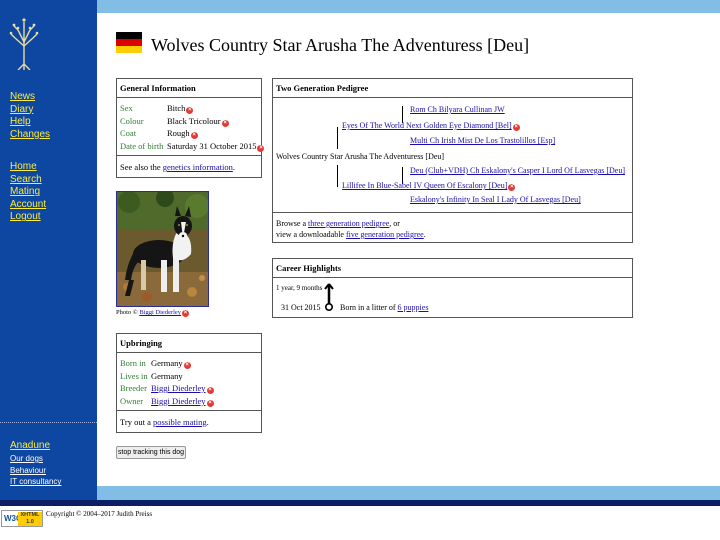 The width and height of the screenshot is (720, 540). What do you see at coordinates (30, 135) in the screenshot?
I see `nav-changes: Changes` at bounding box center [30, 135].